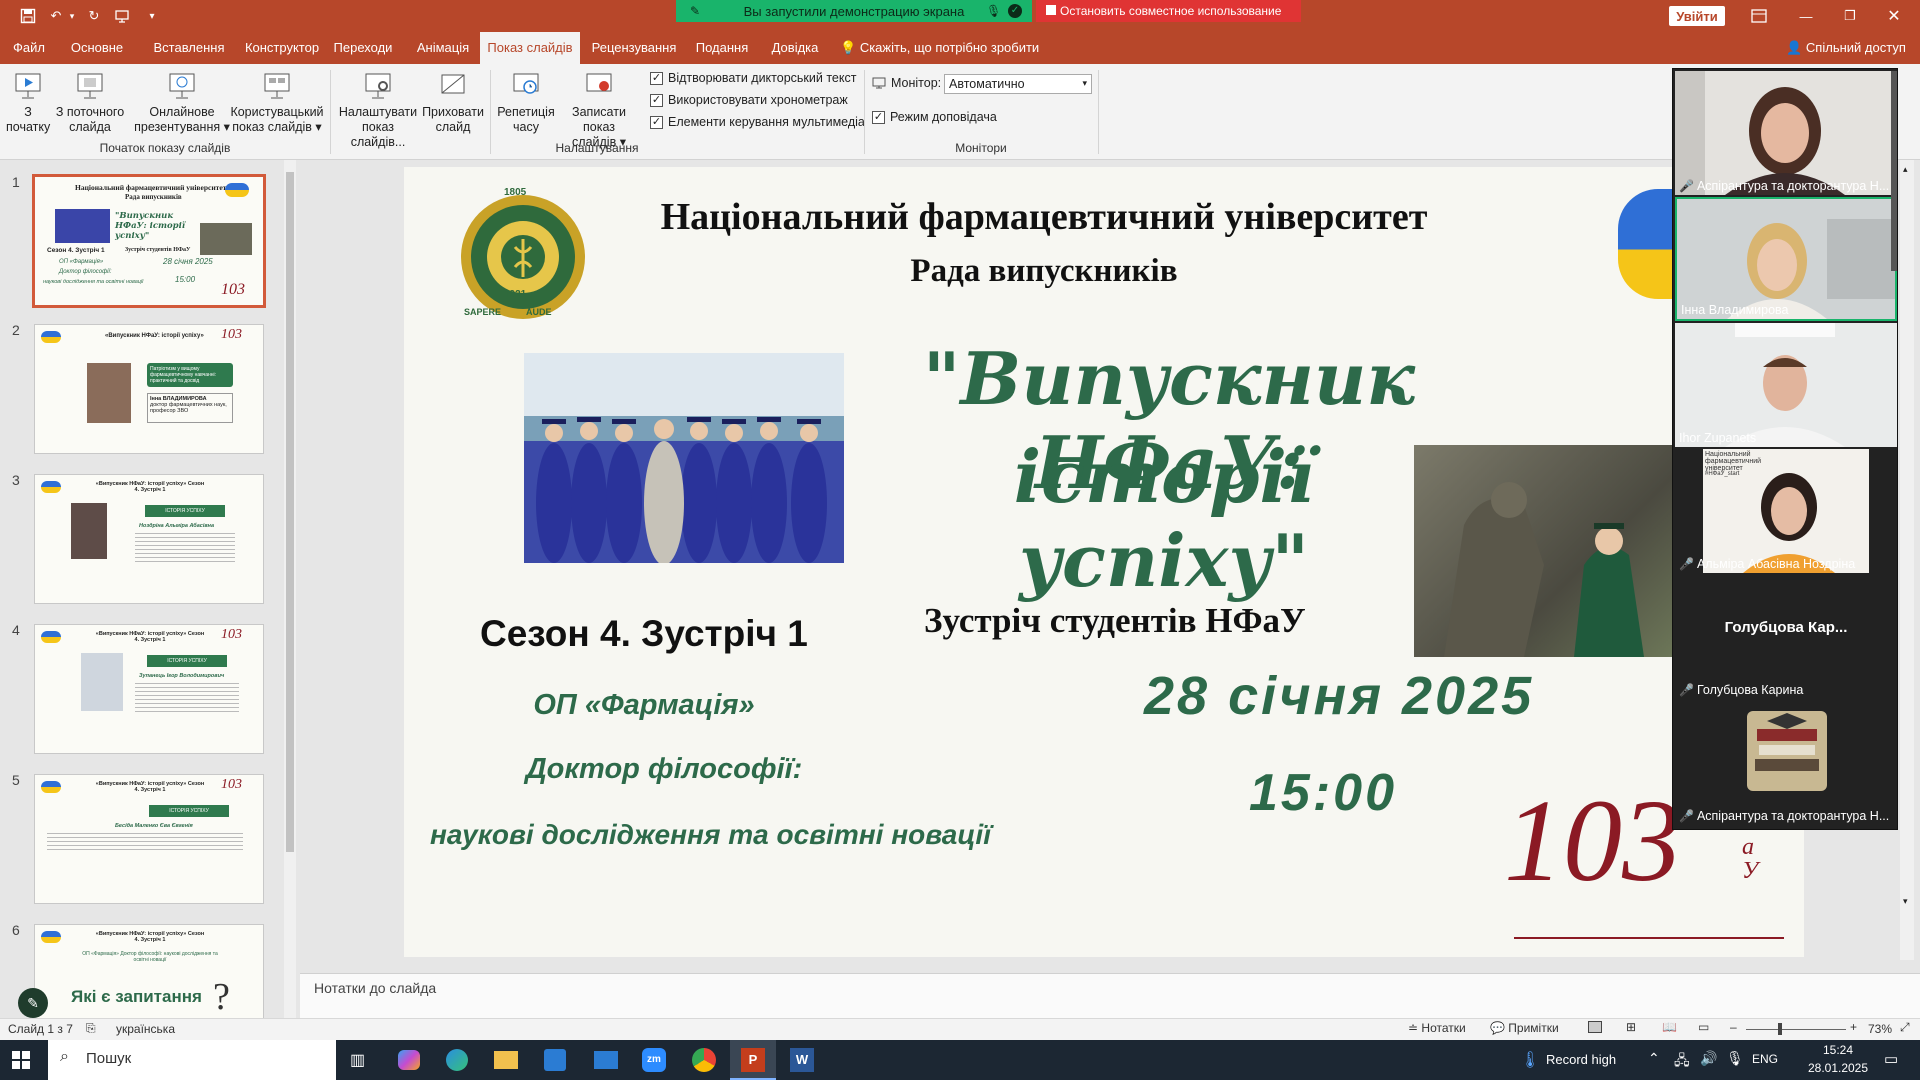  Describe the element at coordinates (282, 48) in the screenshot. I see `tab-design: Конструктор` at that location.